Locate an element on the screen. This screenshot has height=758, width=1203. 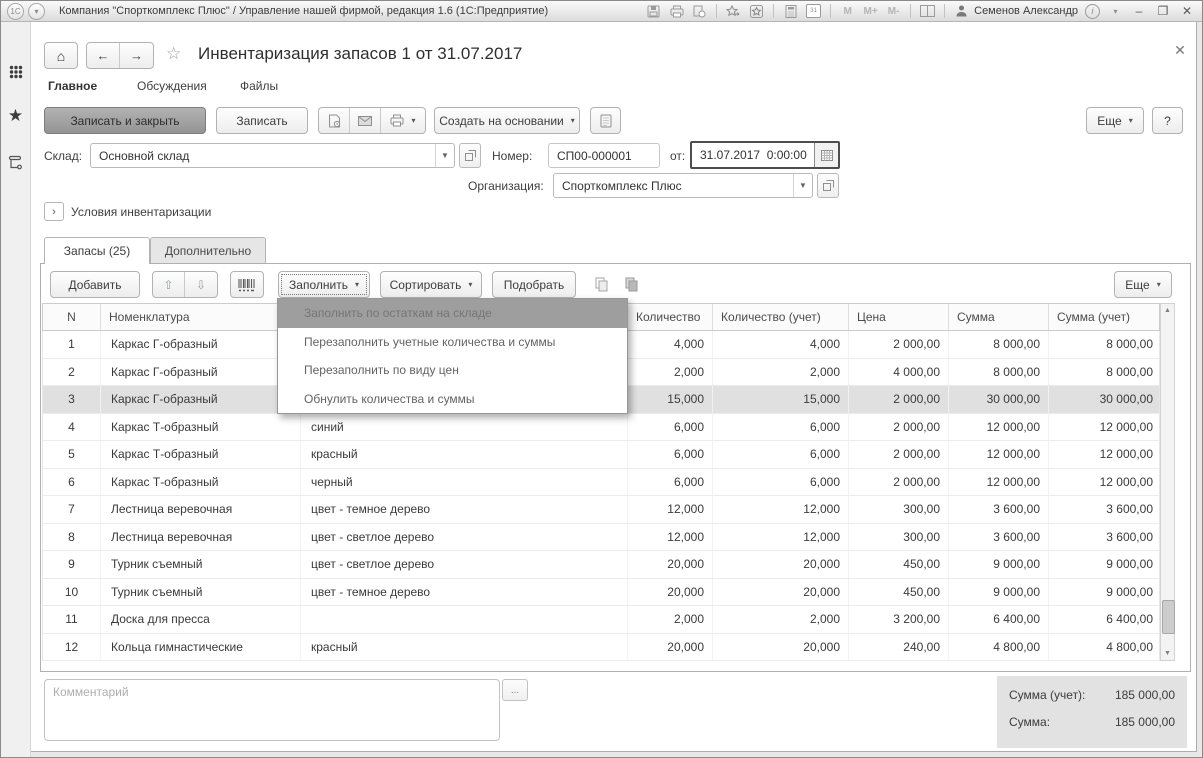
menu-item: Перезаполнить по виду цен is located at coordinates (452, 370).